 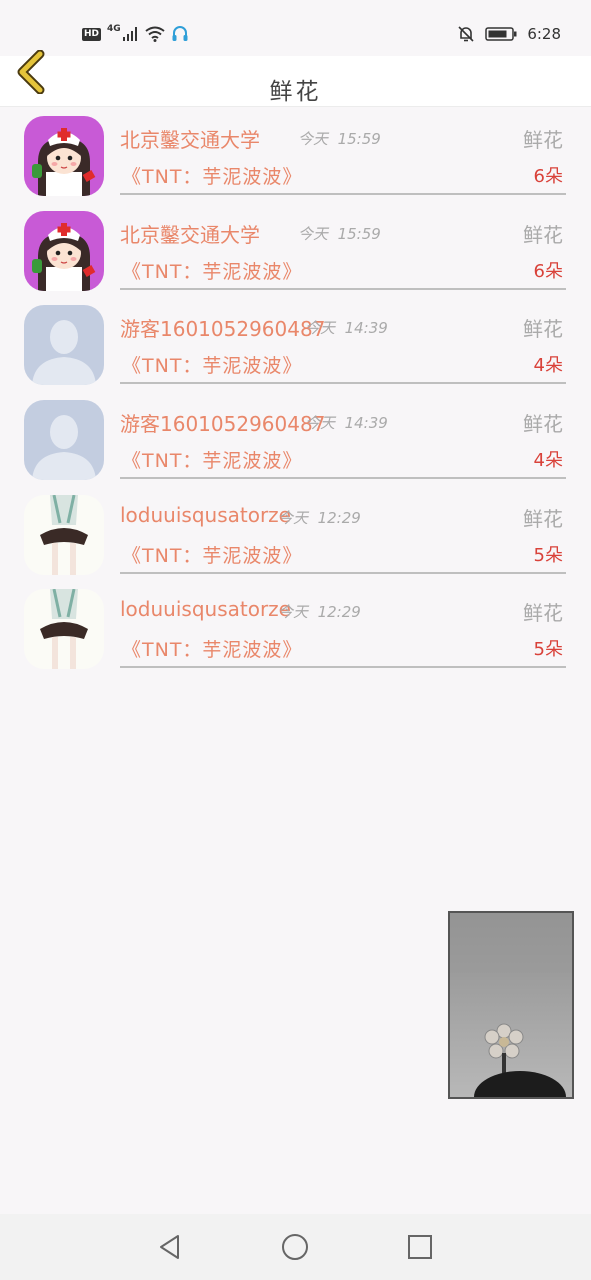 I want to click on recents-square-icon, so click(x=420, y=1247).